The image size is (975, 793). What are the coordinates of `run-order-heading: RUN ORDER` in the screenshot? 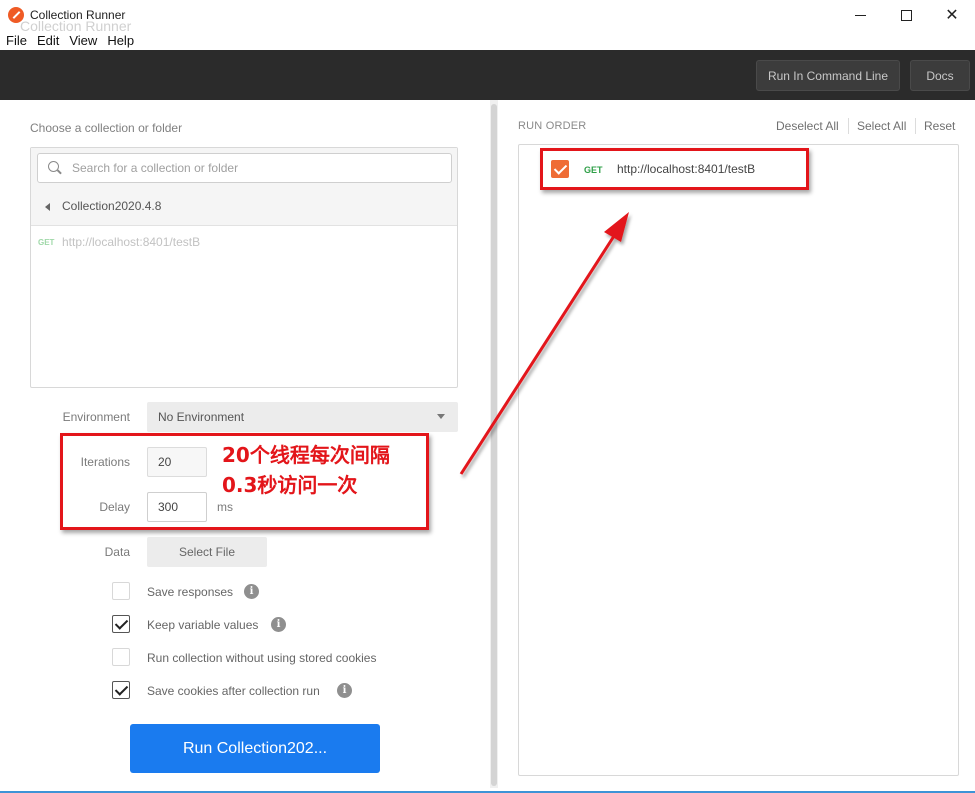 It's located at (552, 126).